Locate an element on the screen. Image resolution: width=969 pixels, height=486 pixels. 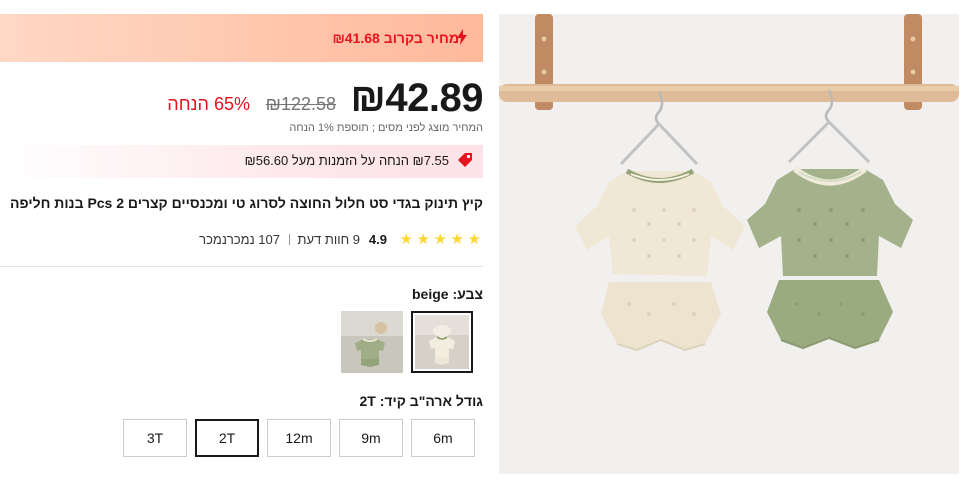
price-soon-banner: מחיר בקרוב ₪41.68 is located at coordinates (241, 38).